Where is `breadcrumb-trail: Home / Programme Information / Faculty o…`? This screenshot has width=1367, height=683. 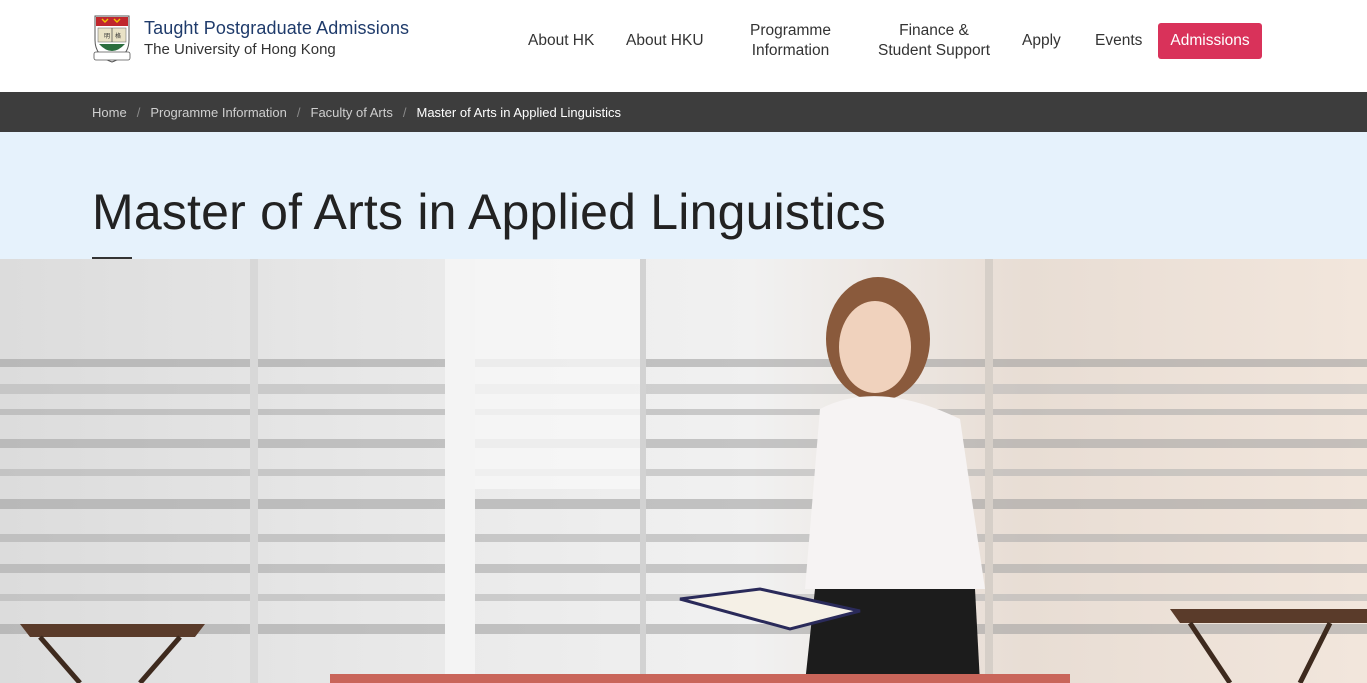
breadcrumb-trail: Home / Programme Information / Faculty o… is located at coordinates (356, 112).